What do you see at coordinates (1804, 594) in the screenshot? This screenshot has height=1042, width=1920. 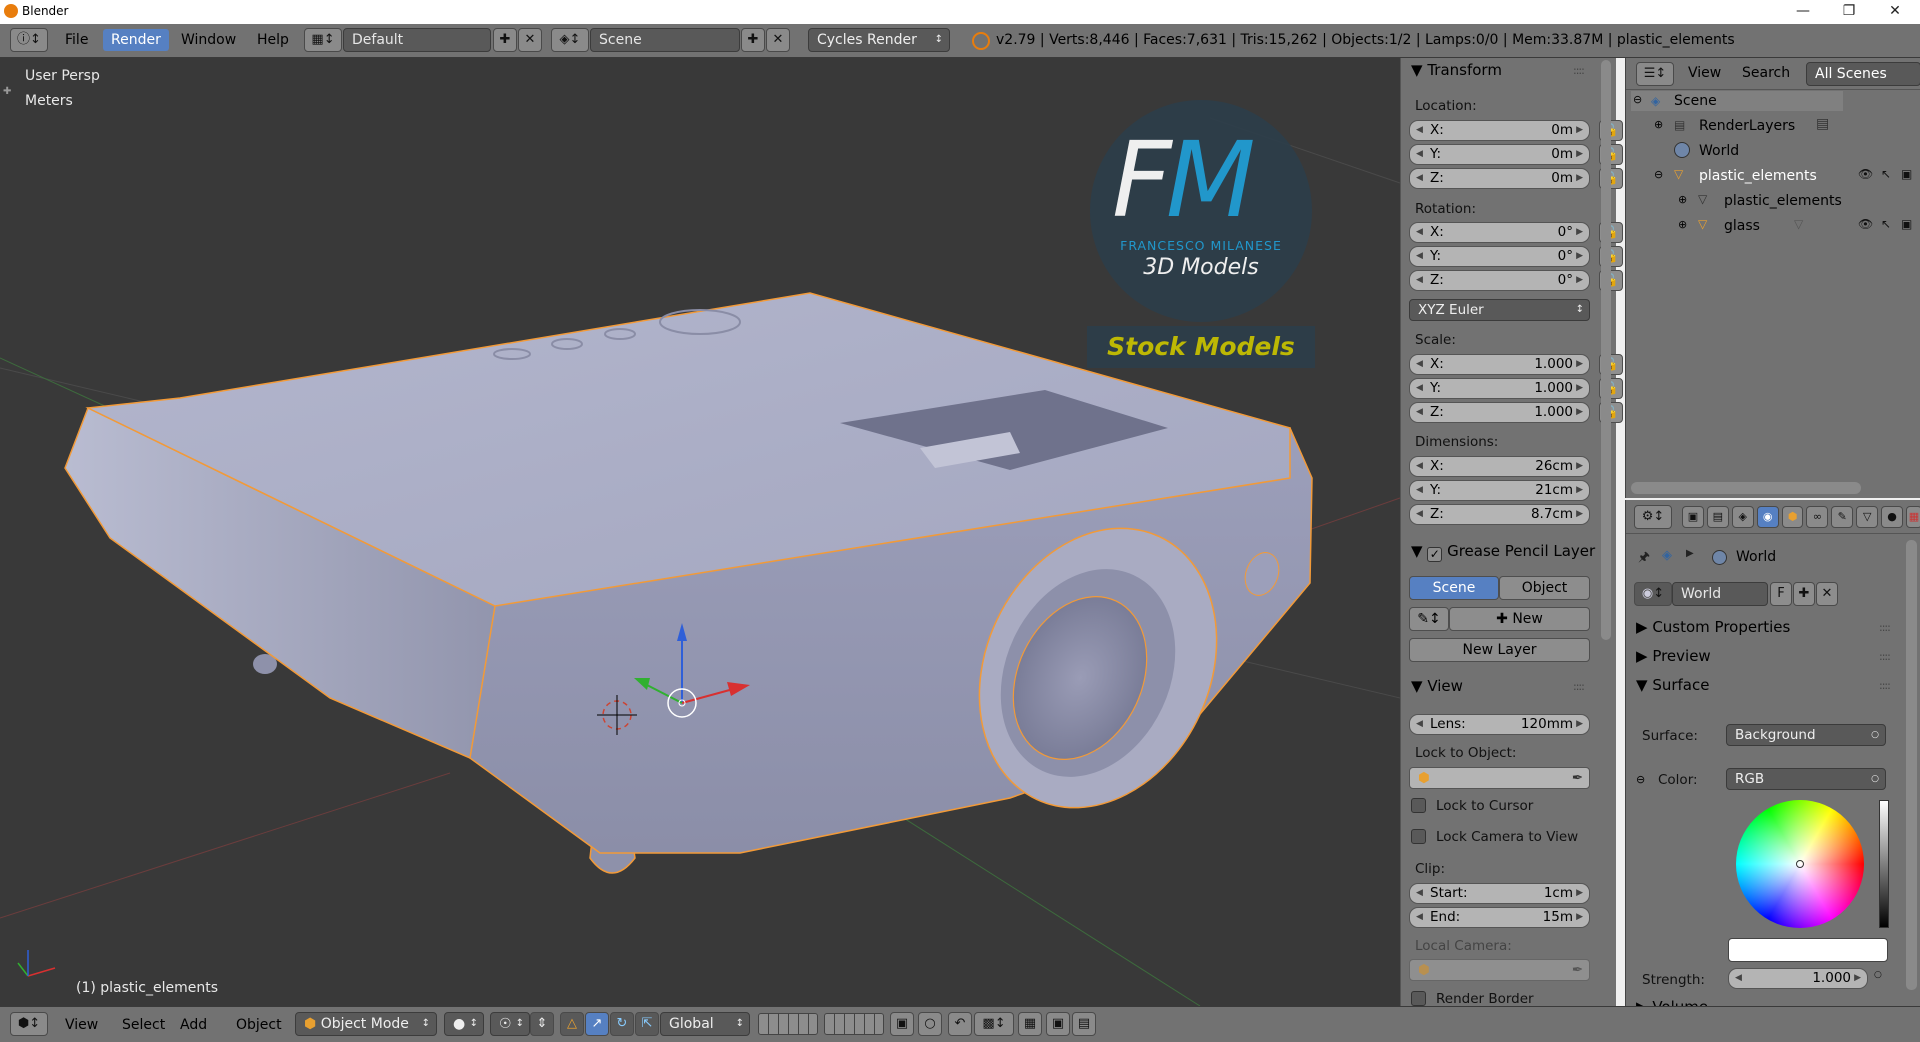 I see `add-world-icon: ✚` at bounding box center [1804, 594].